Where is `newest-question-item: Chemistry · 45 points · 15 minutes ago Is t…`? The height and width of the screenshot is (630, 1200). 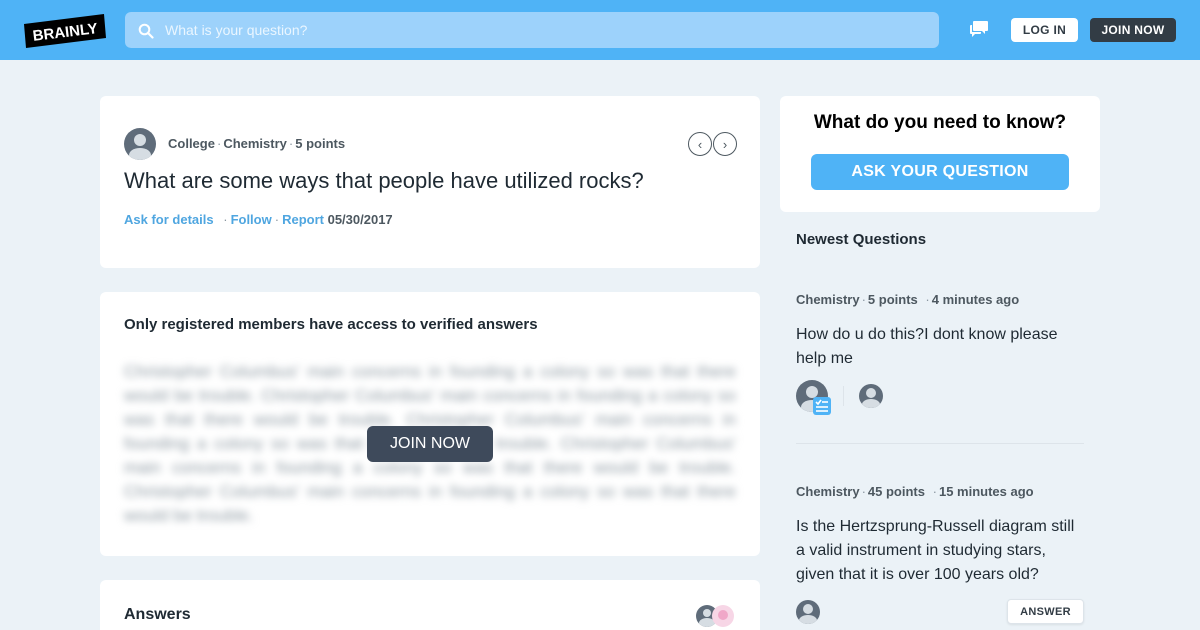 newest-question-item: Chemistry · 45 points · 15 minutes ago Is t… is located at coordinates (940, 535).